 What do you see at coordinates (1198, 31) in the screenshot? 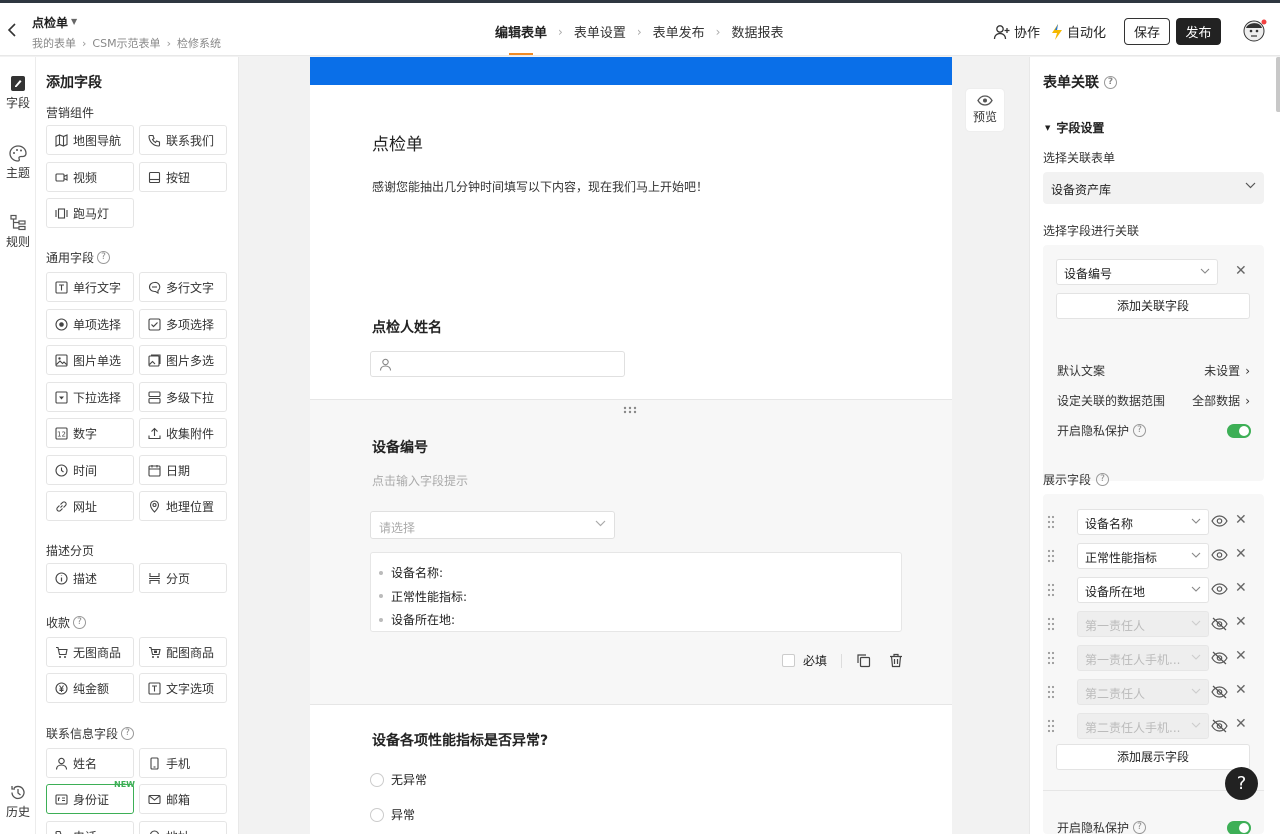
I see `publish-button: 发布` at bounding box center [1198, 31].